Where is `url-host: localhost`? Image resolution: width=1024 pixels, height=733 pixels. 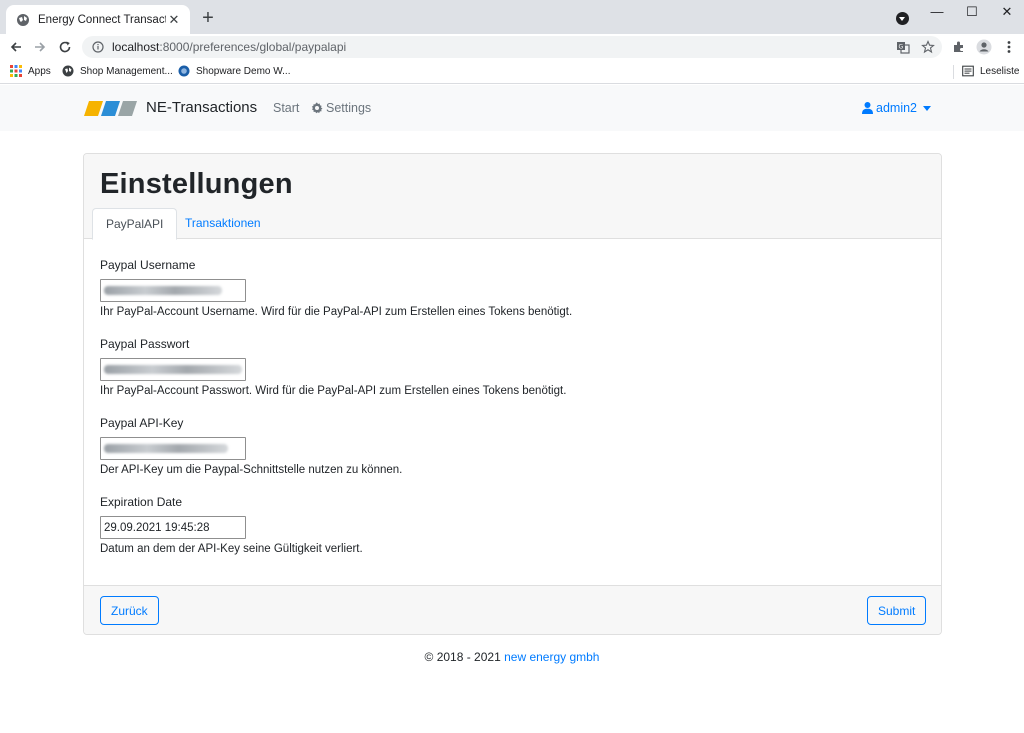
url-host: localhost is located at coordinates (136, 47).